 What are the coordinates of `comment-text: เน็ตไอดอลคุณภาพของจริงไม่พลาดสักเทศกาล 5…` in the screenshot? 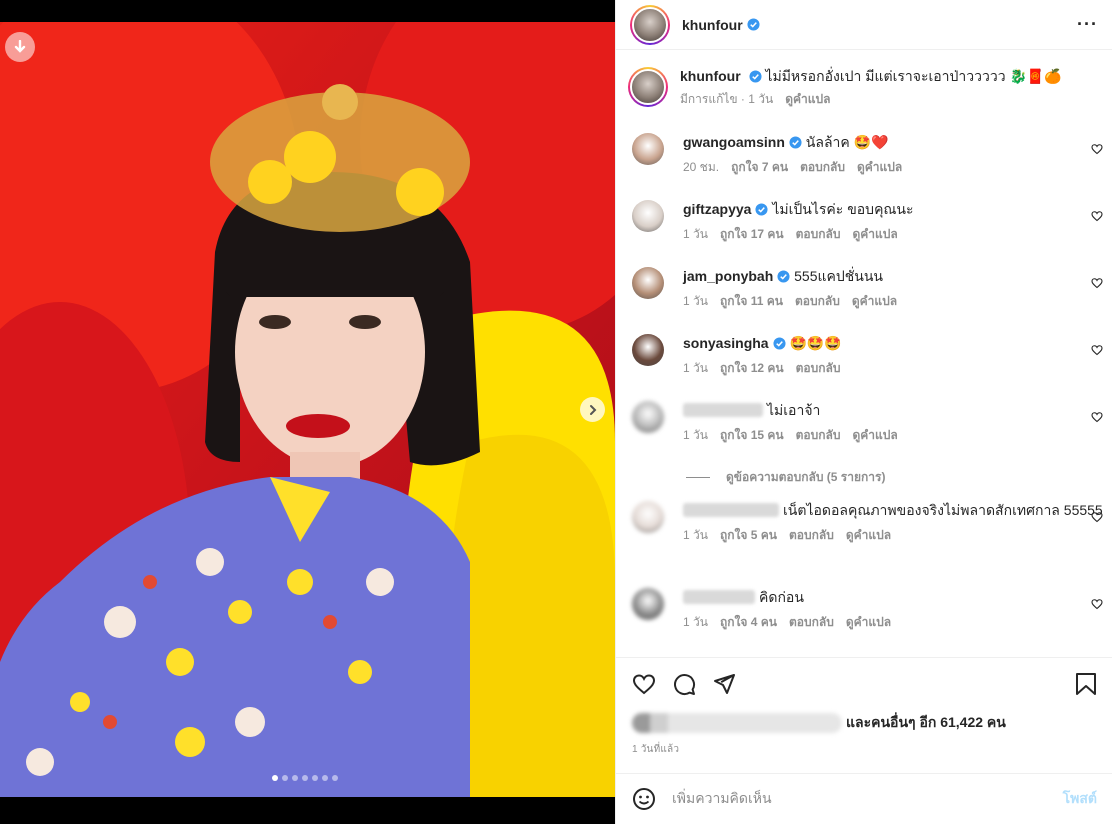 It's located at (943, 510).